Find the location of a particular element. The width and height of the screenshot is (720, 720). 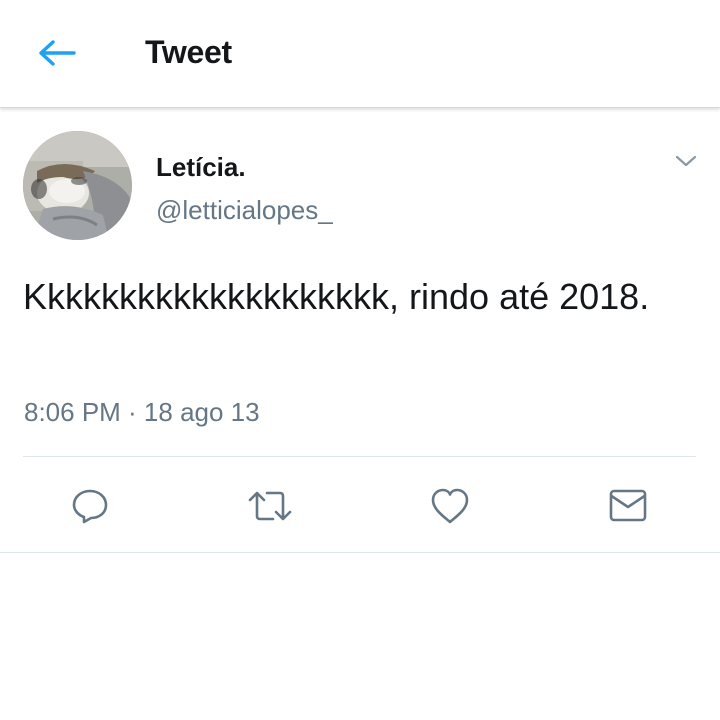

tweet-menu-button is located at coordinates (686, 161).